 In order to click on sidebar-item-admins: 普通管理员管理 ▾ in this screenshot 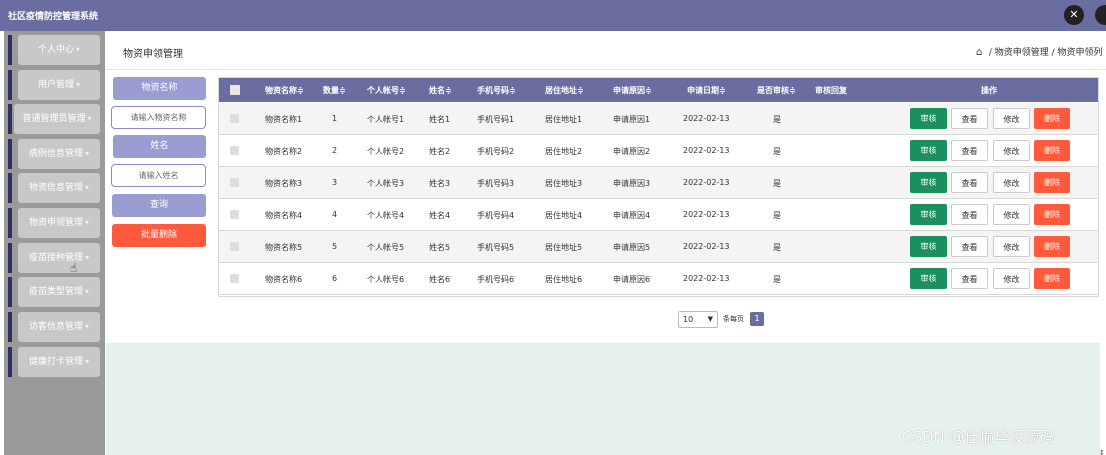, I will do `click(57, 119)`.